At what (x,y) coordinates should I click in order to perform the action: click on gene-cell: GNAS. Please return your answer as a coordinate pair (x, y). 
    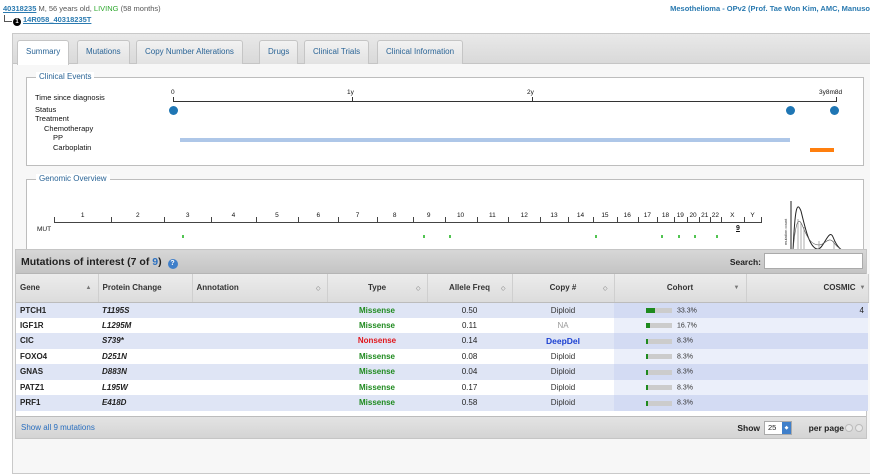
    Looking at the image, I should click on (57, 372).